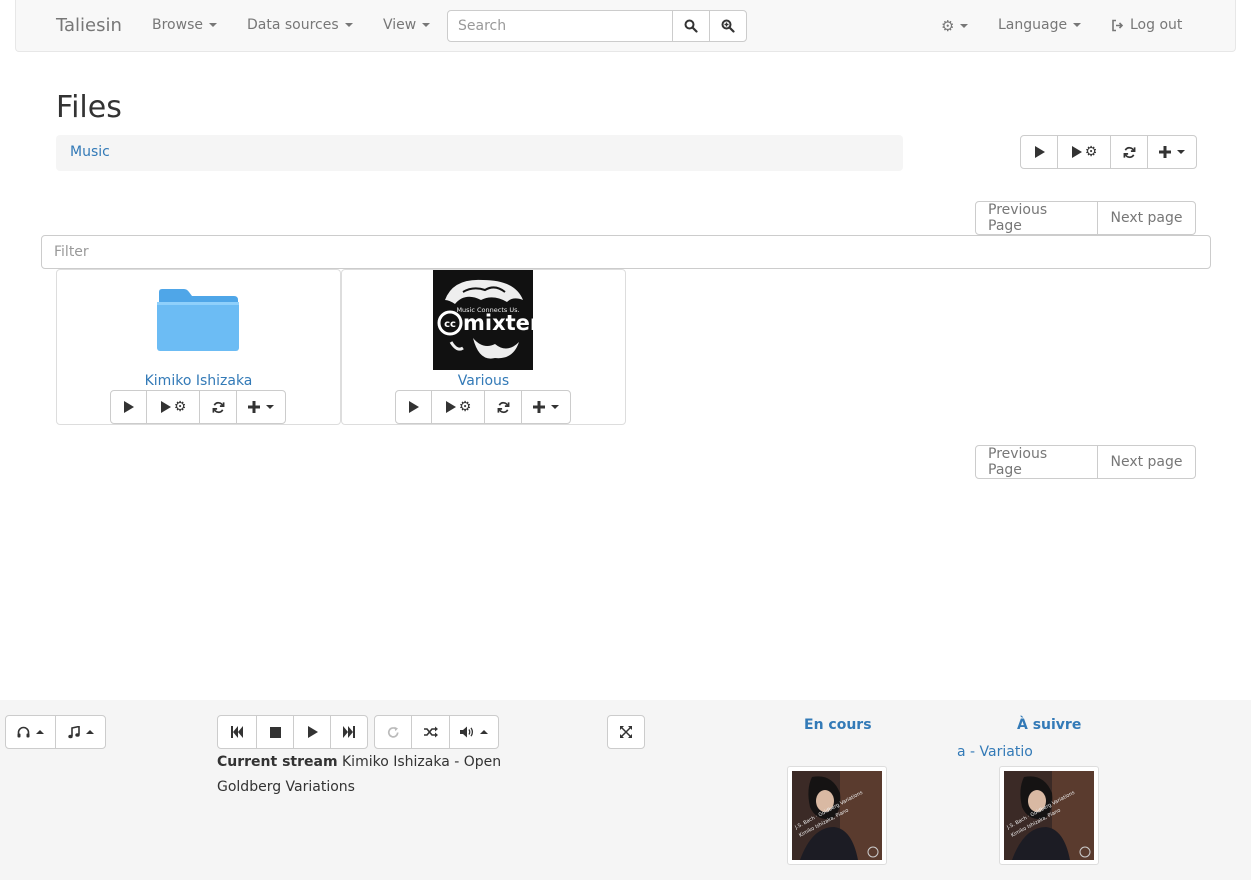 The width and height of the screenshot is (1251, 880). I want to click on scrolling-title: a - Variatio, so click(1020, 752).